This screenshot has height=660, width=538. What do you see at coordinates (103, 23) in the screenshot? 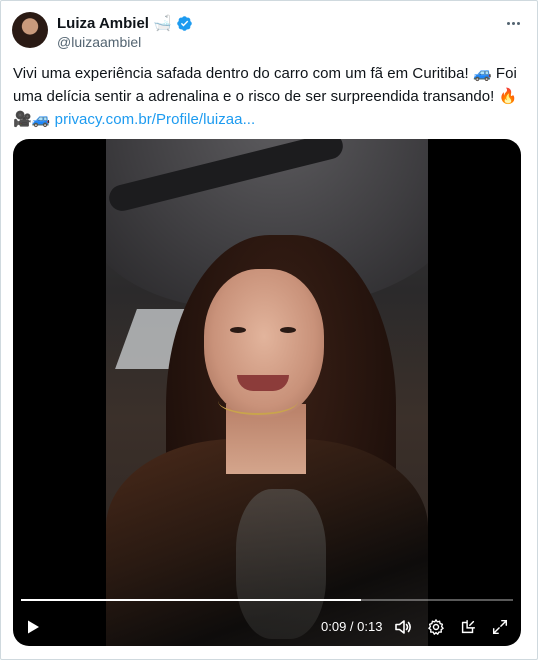
I see `display-name: Luiza Ambiel` at bounding box center [103, 23].